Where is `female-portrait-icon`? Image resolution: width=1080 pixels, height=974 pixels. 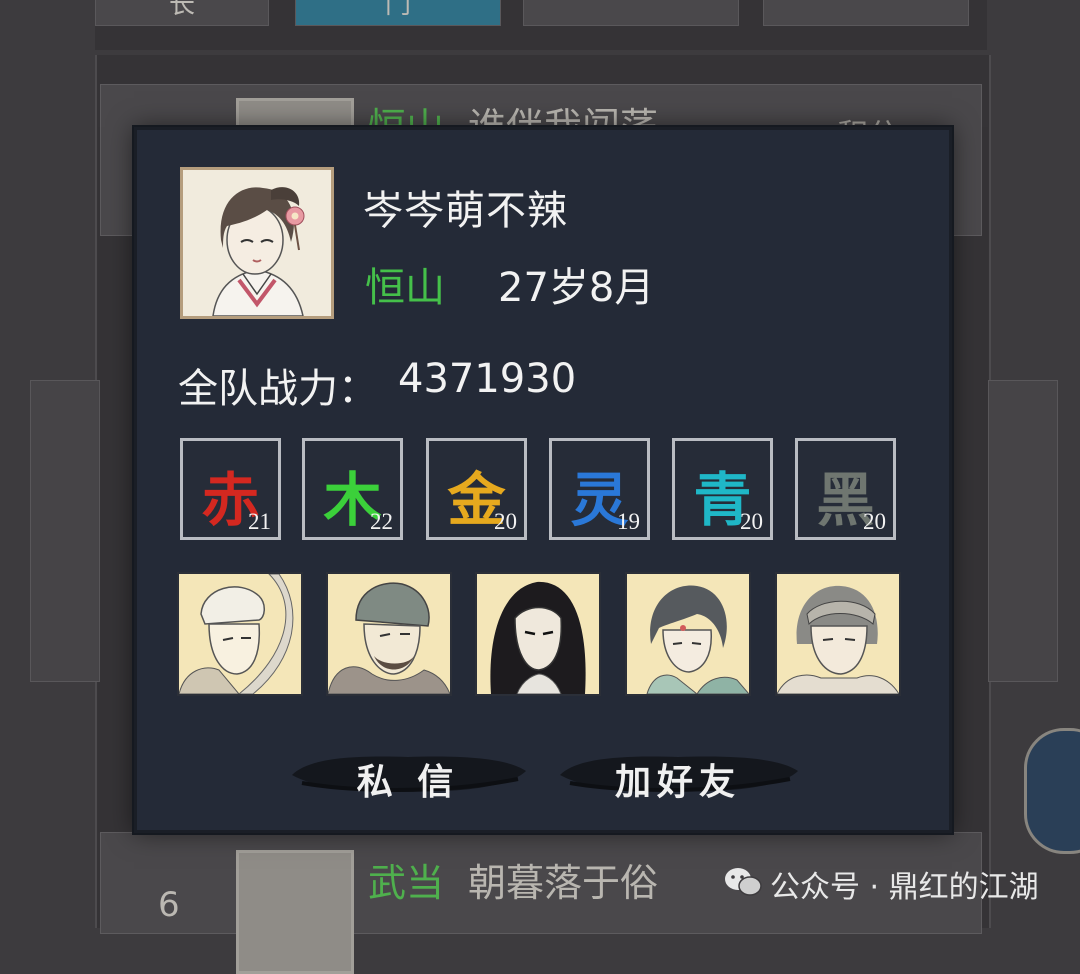 female-portrait-icon is located at coordinates (257, 243).